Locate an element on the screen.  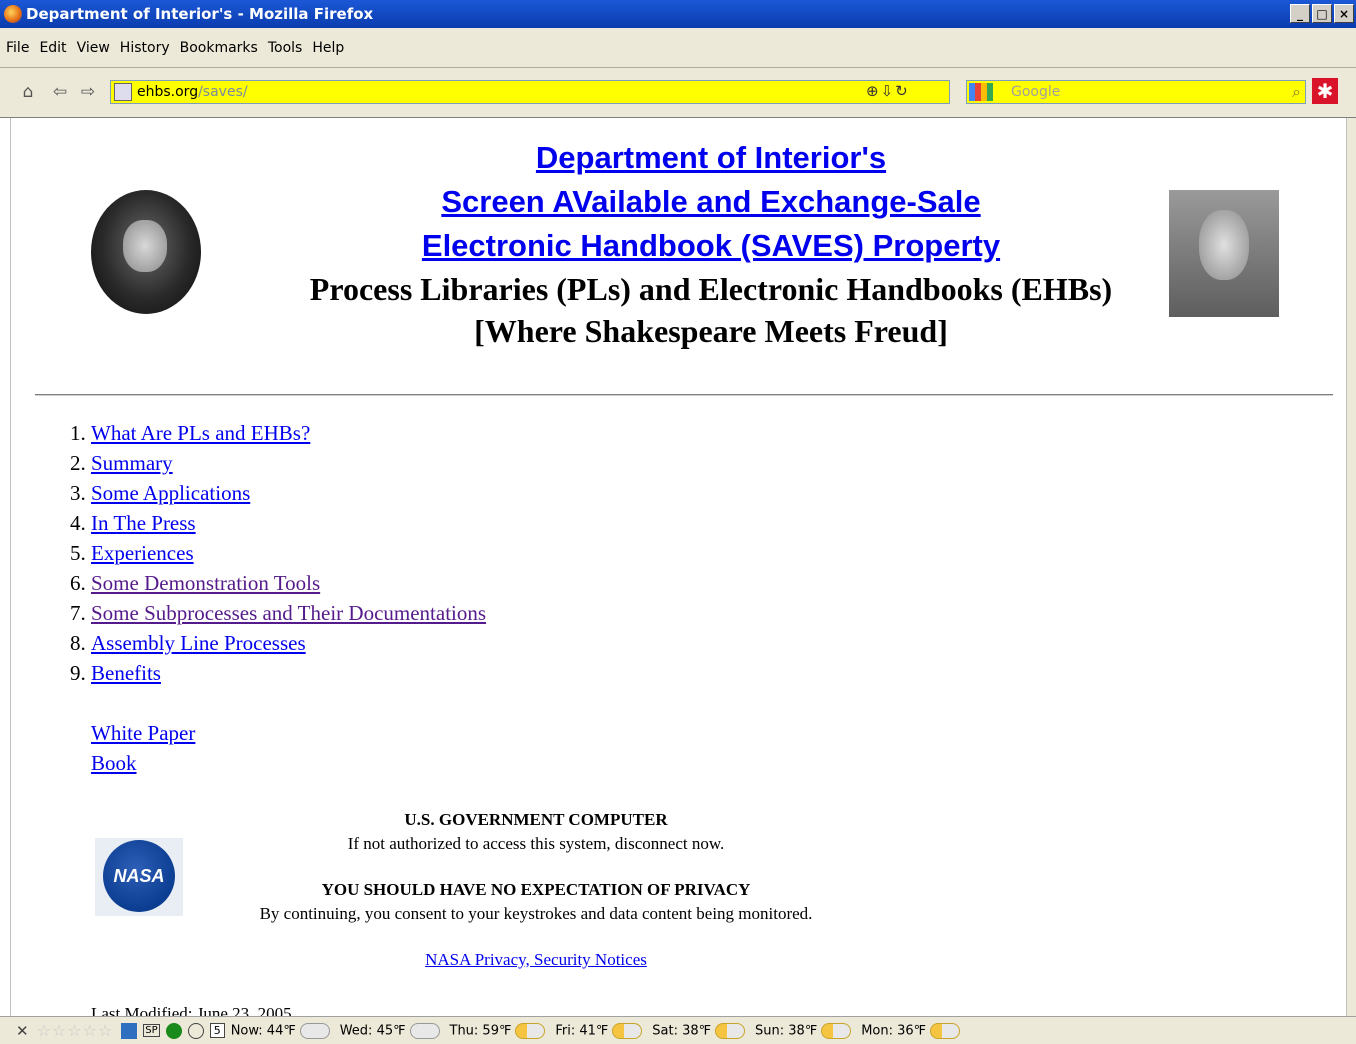
list-item: What Are PLs and EHBs? is located at coordinates (288, 433).